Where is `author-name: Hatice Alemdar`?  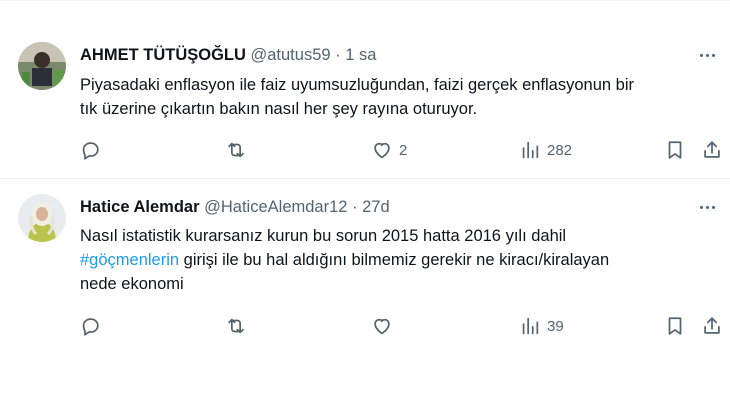 author-name: Hatice Alemdar is located at coordinates (140, 207).